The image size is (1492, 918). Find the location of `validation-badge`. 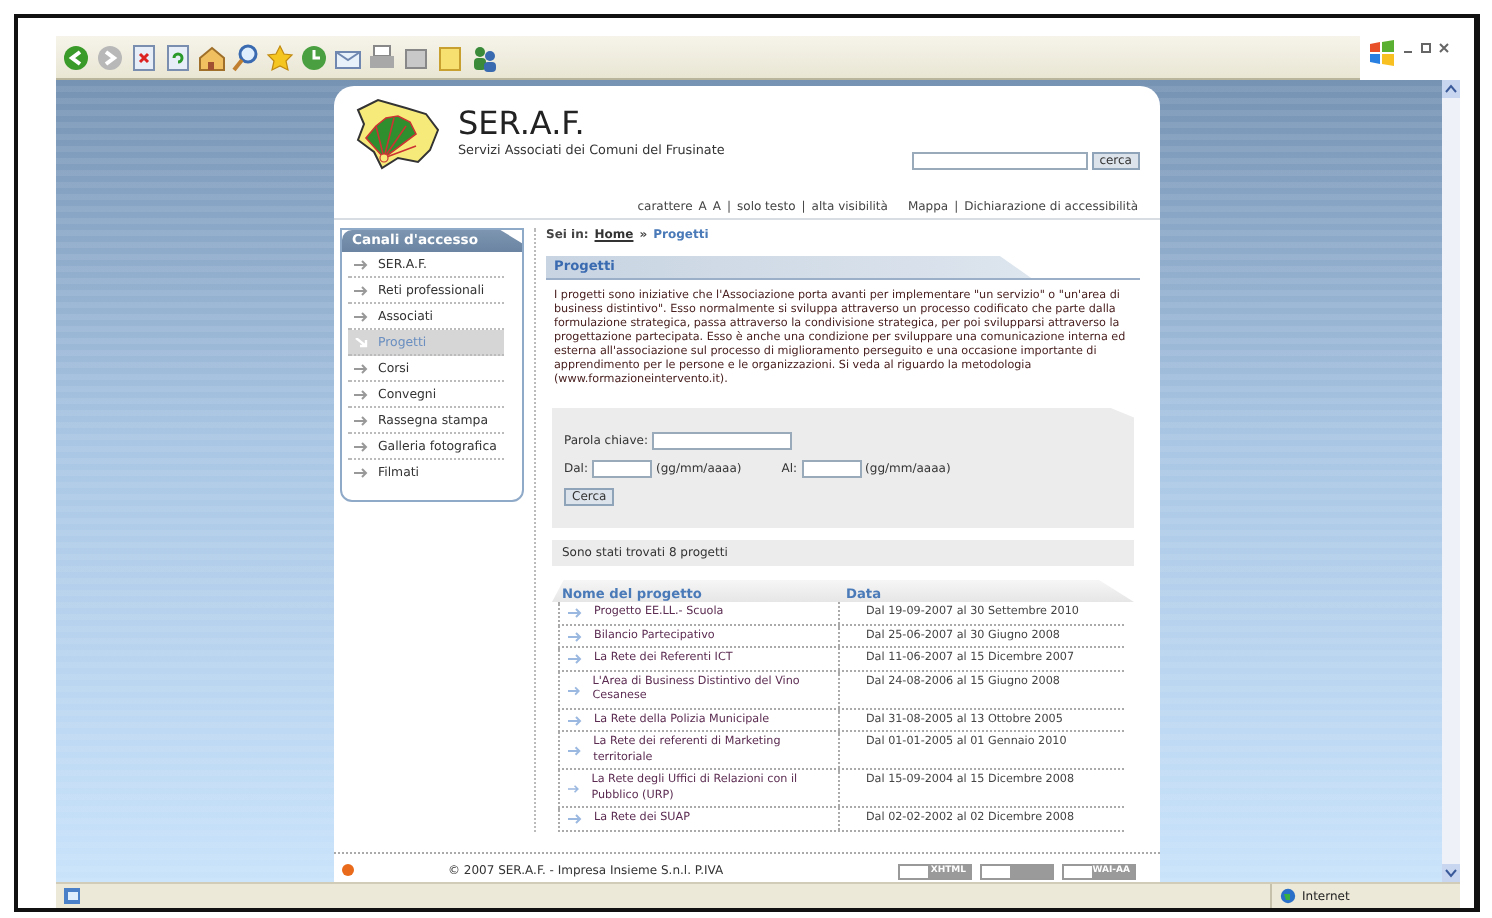

validation-badge is located at coordinates (1017, 871).